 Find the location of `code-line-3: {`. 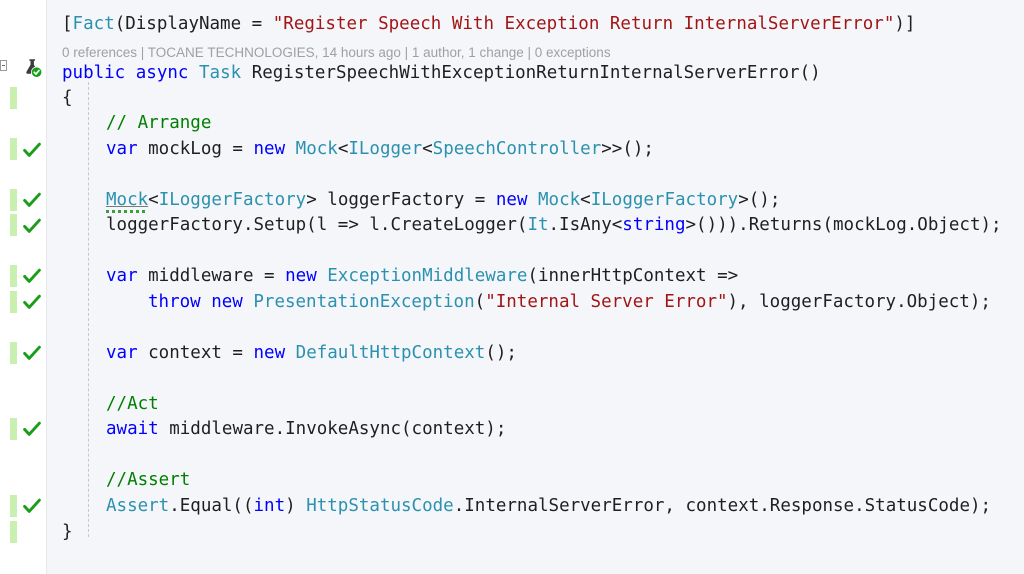

code-line-3: { is located at coordinates (67, 98).